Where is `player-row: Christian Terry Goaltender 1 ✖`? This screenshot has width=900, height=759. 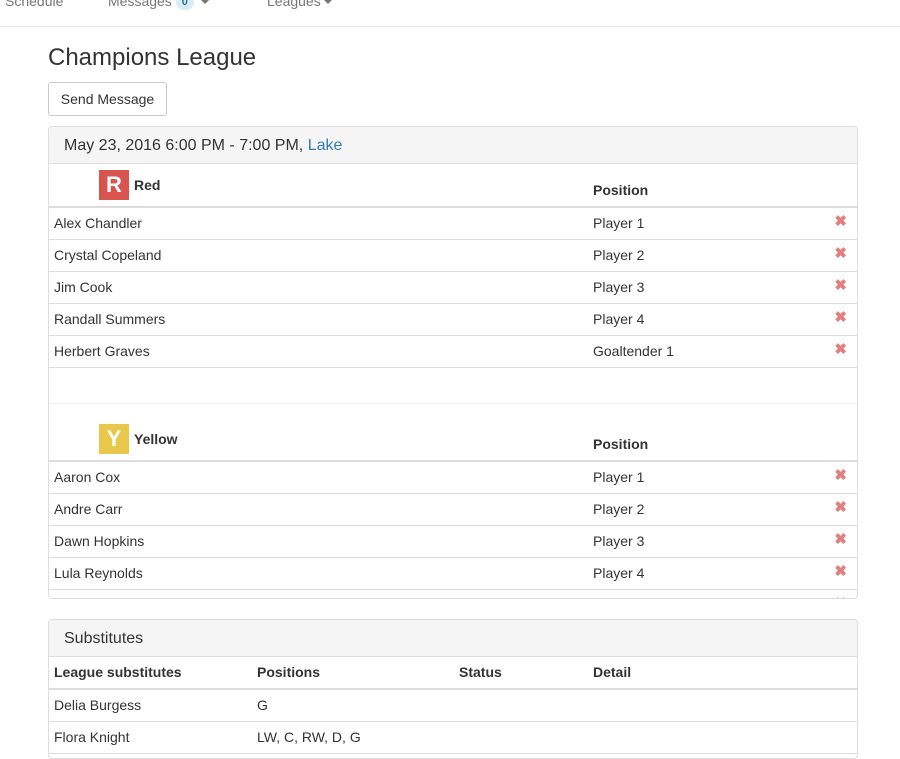
player-row: Christian Terry Goaltender 1 ✖ is located at coordinates (453, 594).